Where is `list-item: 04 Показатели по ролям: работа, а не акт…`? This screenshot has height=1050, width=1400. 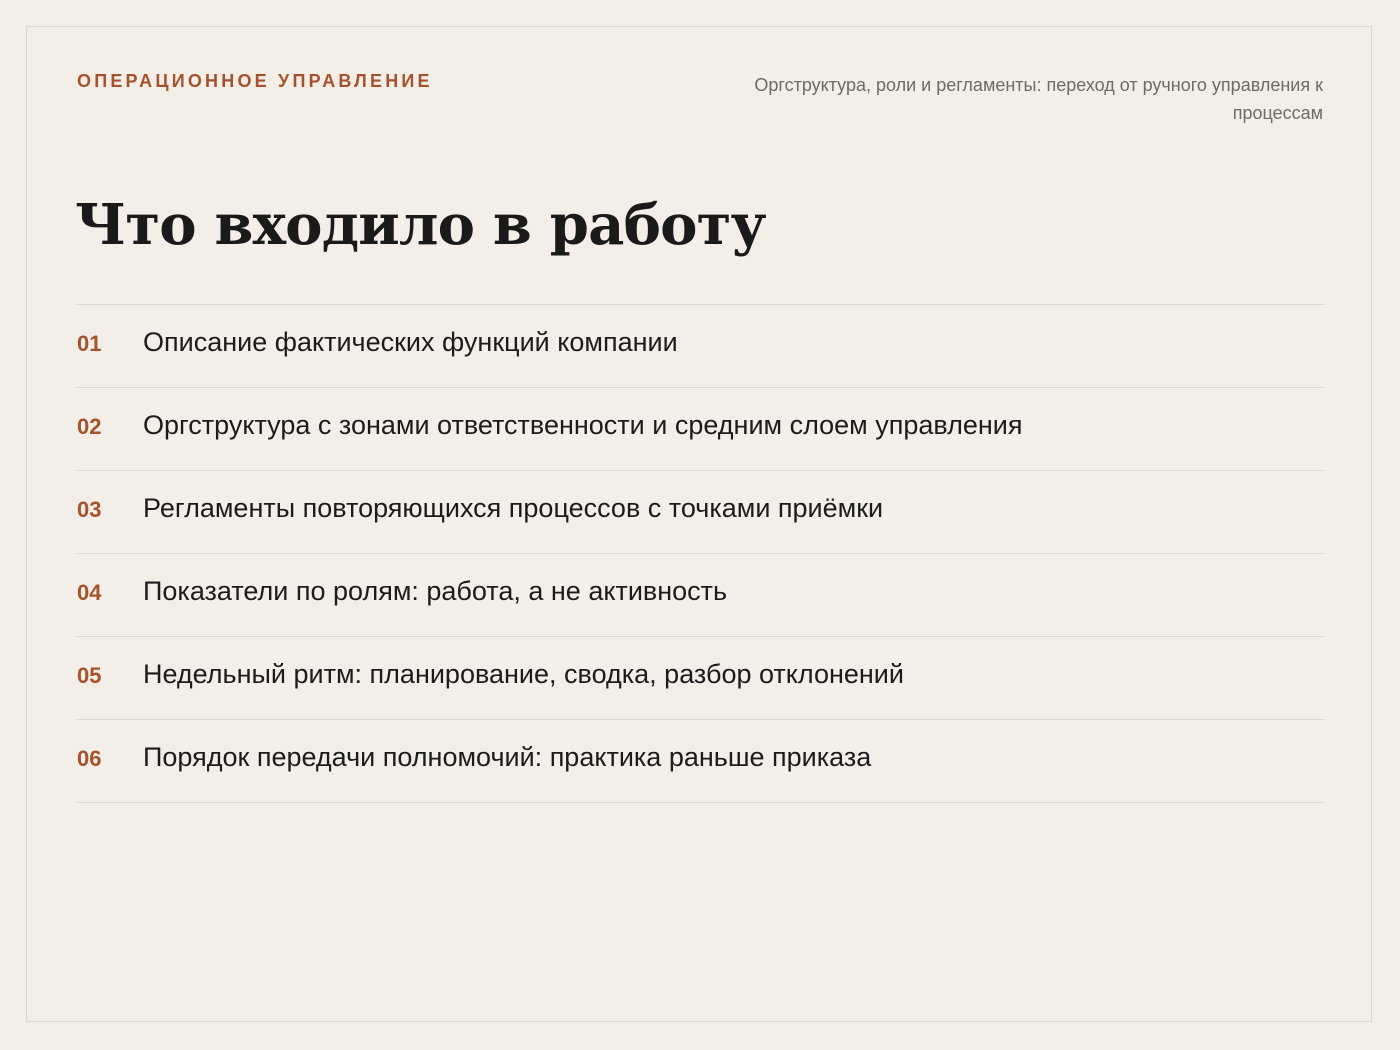
list-item: 04 Показатели по ролям: работа, а не акт… is located at coordinates (701, 595).